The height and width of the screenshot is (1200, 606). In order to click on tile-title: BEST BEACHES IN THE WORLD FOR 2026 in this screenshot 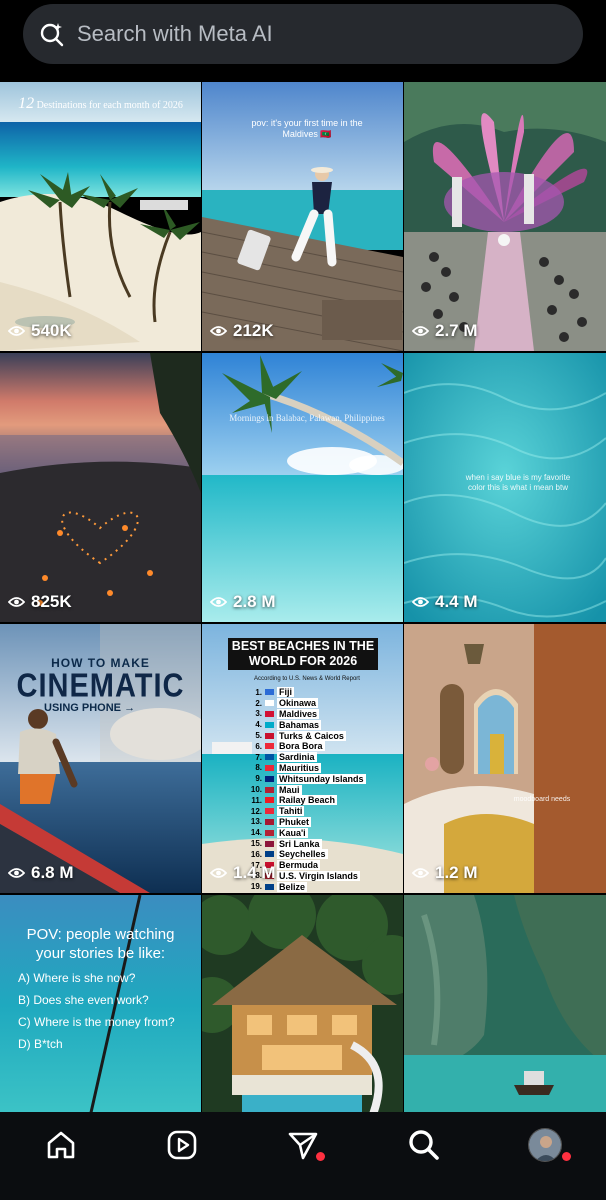, I will do `click(303, 654)`.